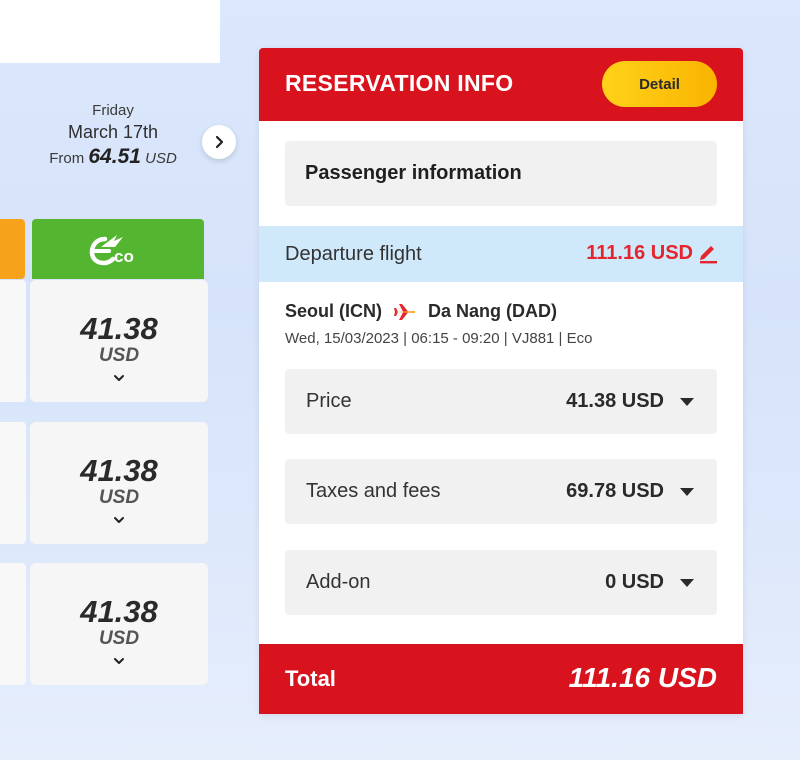 Image resolution: width=800 pixels, height=760 pixels. I want to click on taxes-fees-value: 69.78 USD, so click(615, 491).